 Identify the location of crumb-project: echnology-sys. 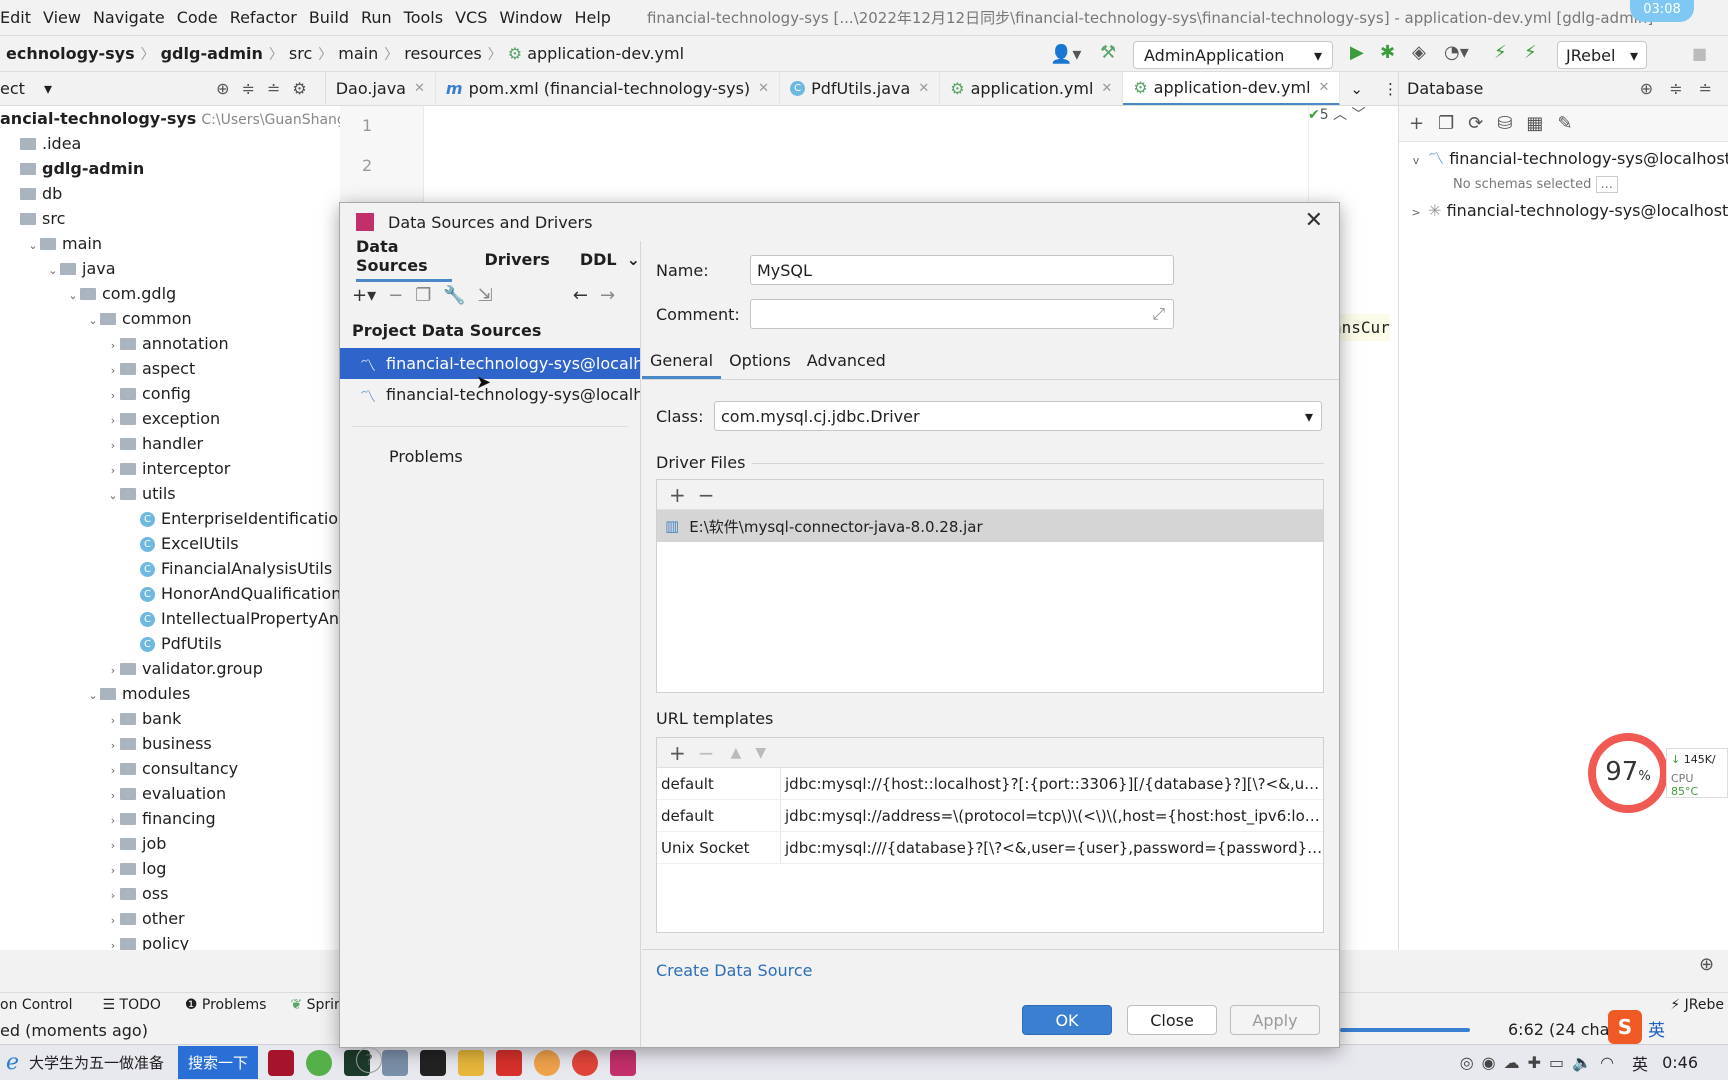
(70, 53).